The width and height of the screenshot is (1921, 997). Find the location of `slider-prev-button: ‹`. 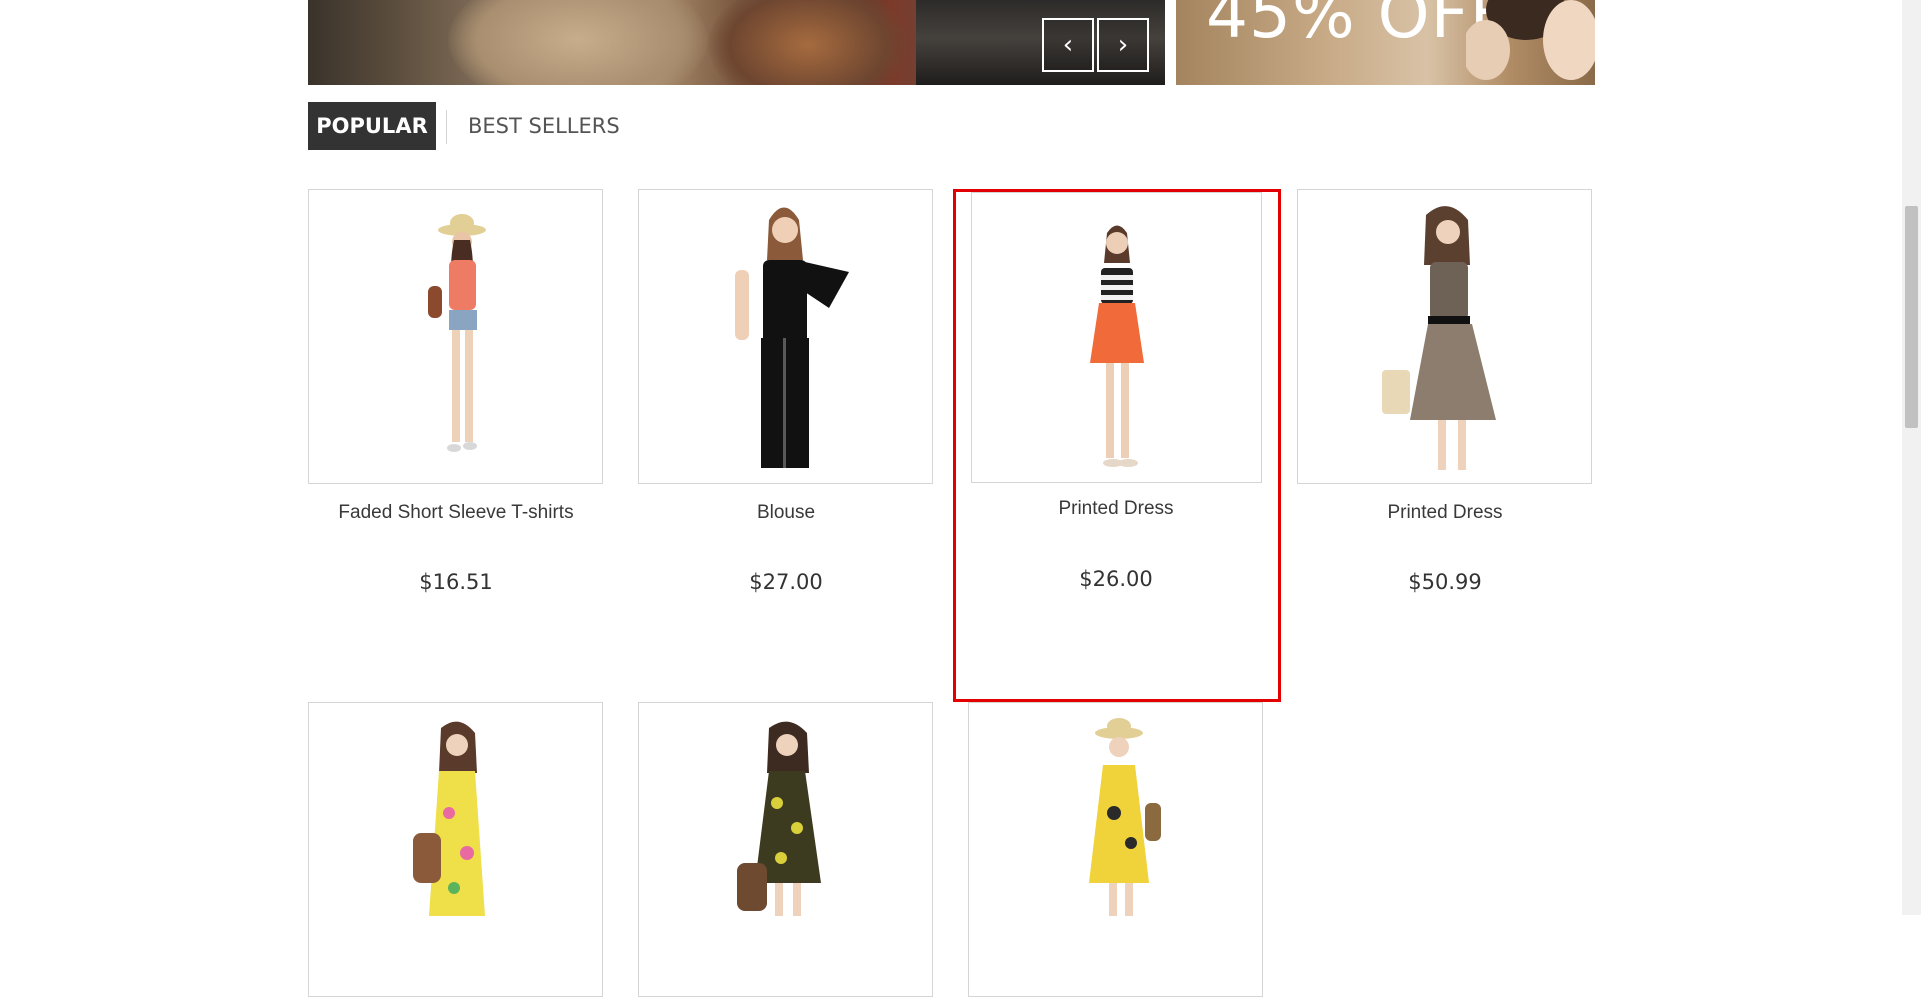

slider-prev-button: ‹ is located at coordinates (1068, 45).